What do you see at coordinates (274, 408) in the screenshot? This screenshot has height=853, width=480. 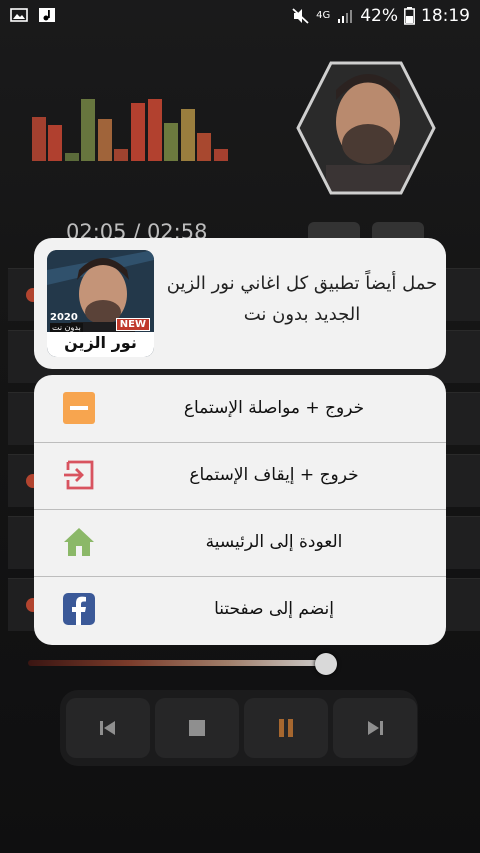 I see `menu-item-label: خروج + مواصلة الإستماع` at bounding box center [274, 408].